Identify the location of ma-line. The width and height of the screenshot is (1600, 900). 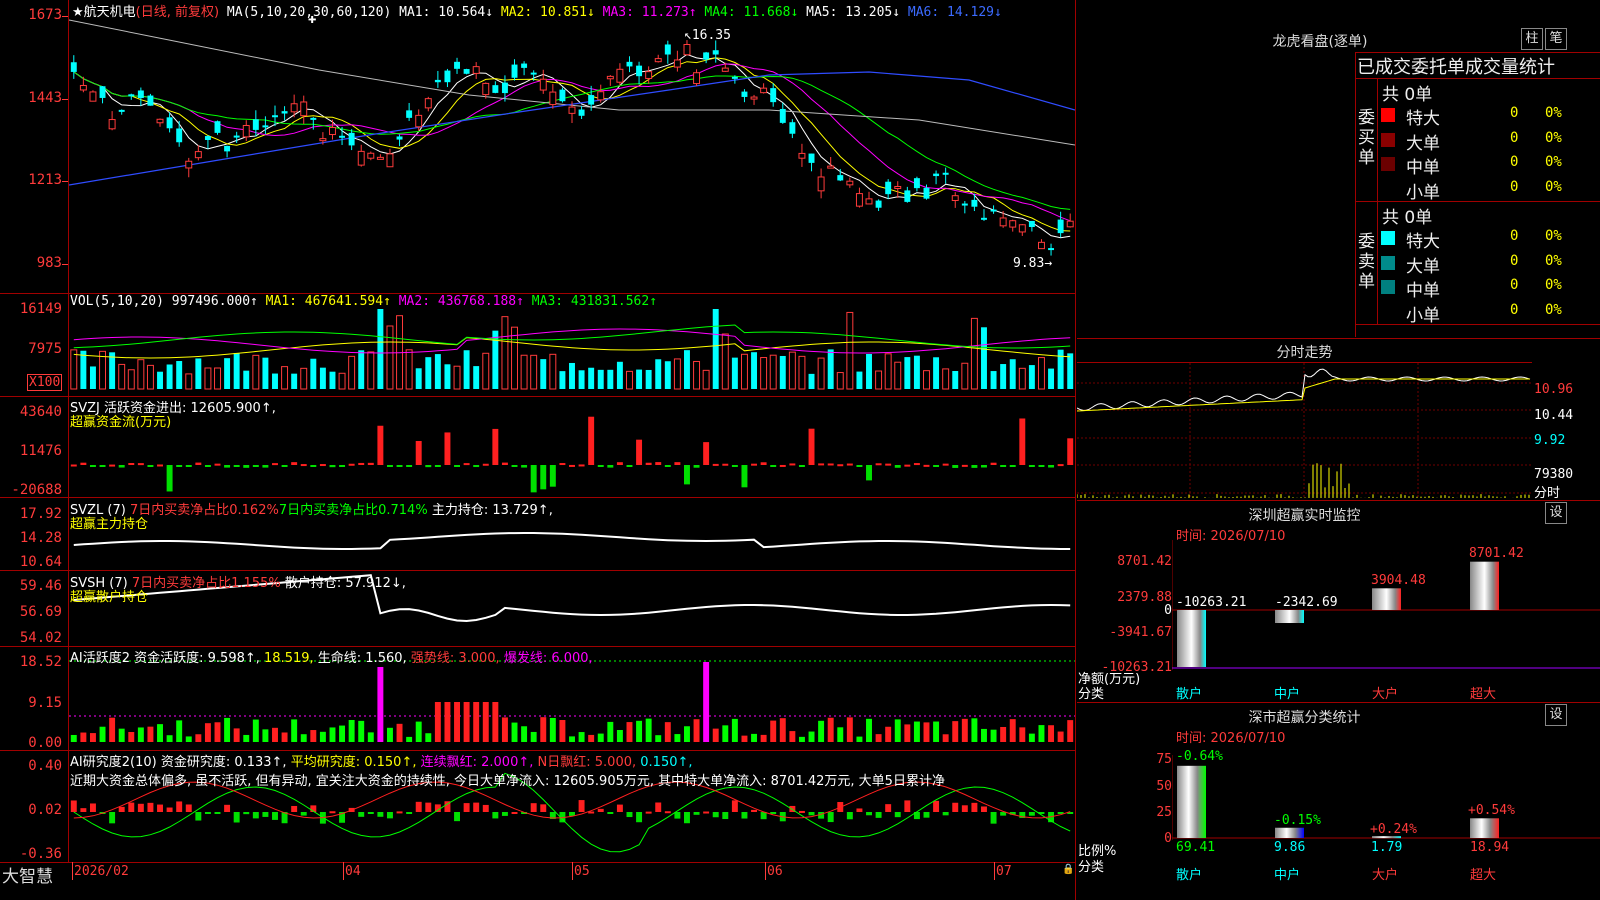
(572, 146).